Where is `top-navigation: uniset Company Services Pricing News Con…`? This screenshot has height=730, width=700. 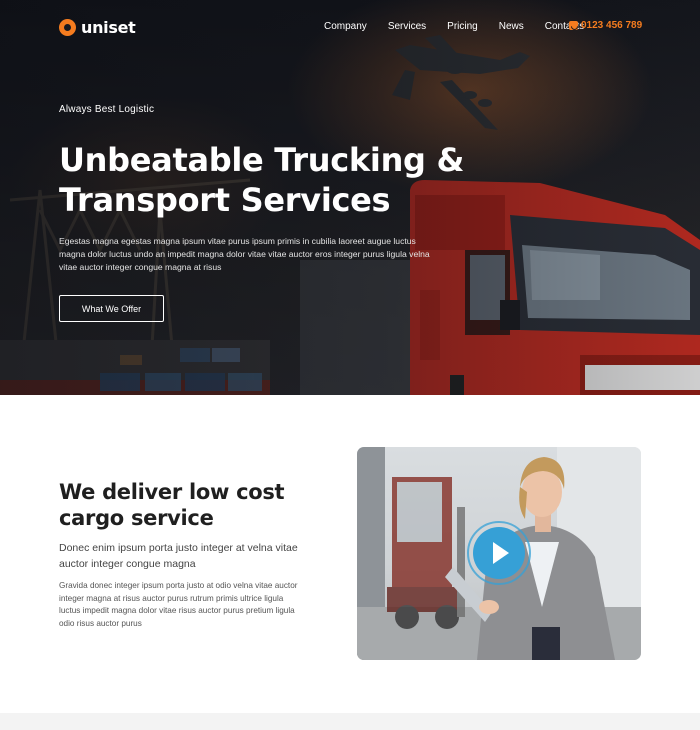
top-navigation: uniset Company Services Pricing News Con… is located at coordinates (350, 27).